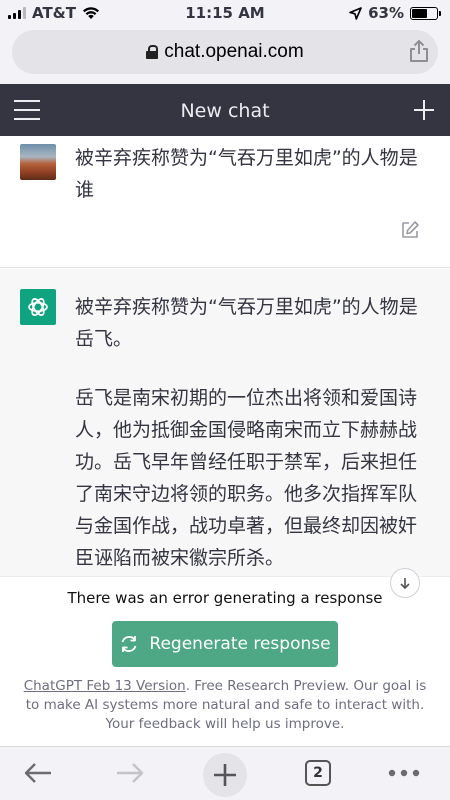 The image size is (450, 800). Describe the element at coordinates (246, 323) in the screenshot. I see `assistant-paragraph: 被辛弃疾称赞为“气吞万里如虎”的人物是岳飞。` at that location.